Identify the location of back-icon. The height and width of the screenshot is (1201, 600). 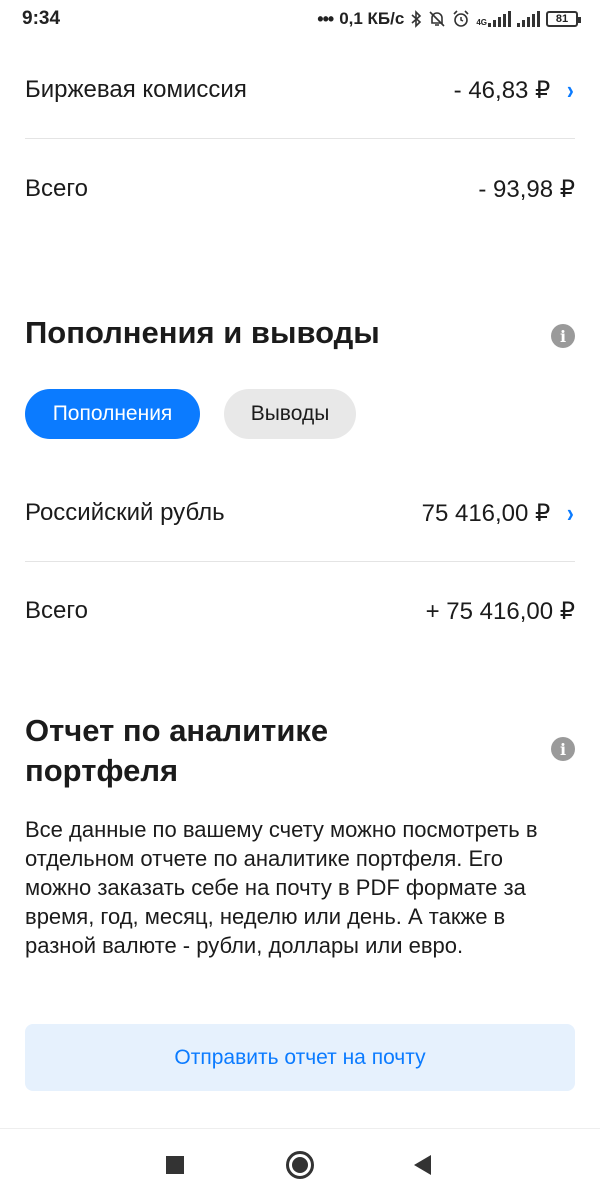
(422, 1165).